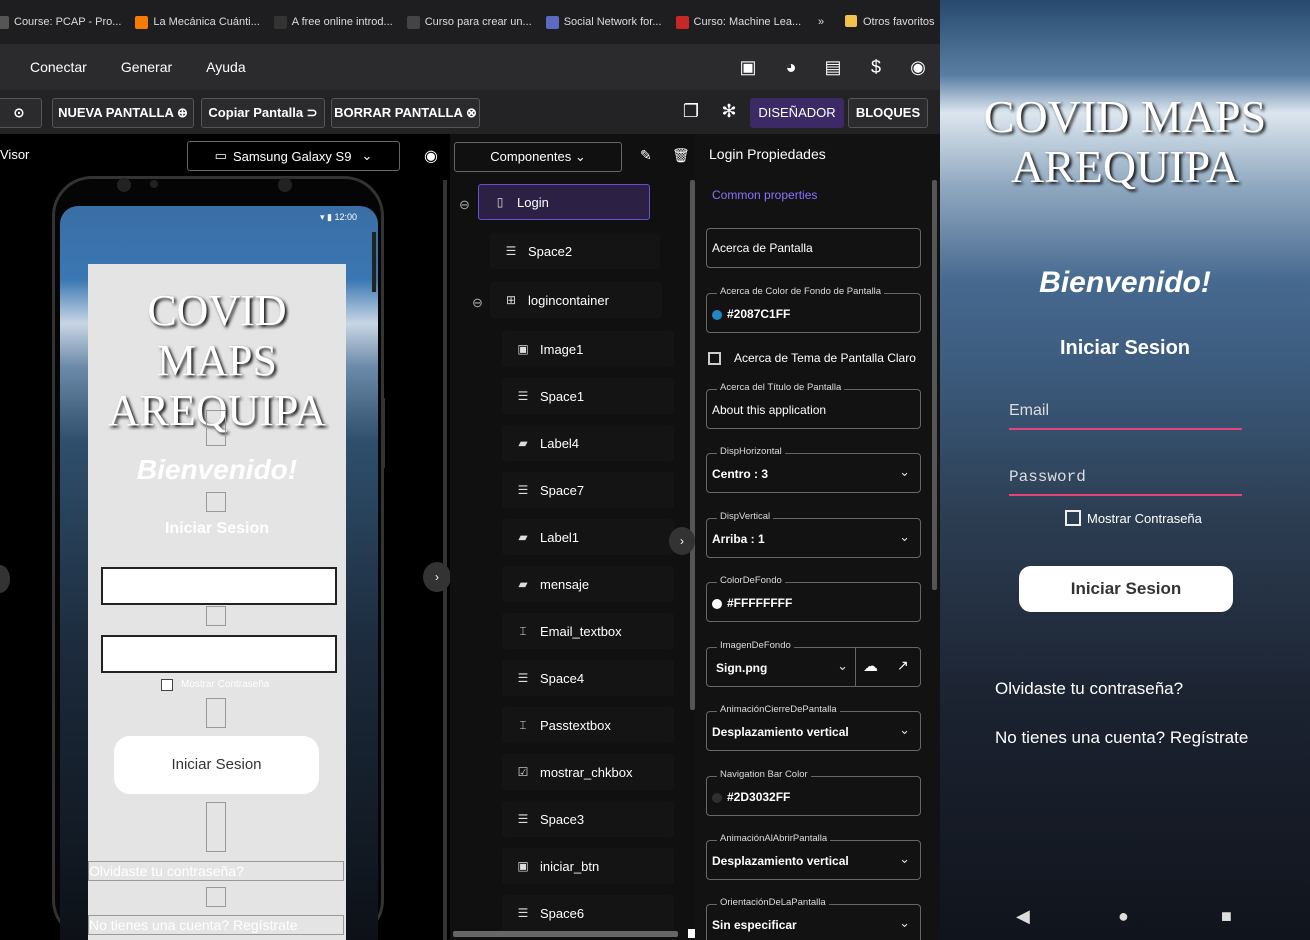 Image resolution: width=1310 pixels, height=940 pixels. I want to click on component-item: ☰ Space4, so click(588, 678).